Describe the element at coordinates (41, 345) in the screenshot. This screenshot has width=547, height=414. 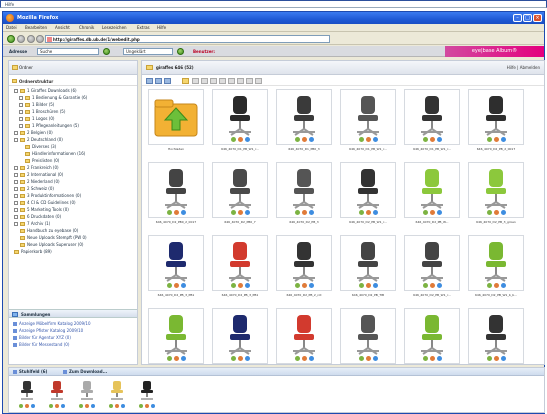
I see `collection-item: Bilder für Messestand (0)` at that location.